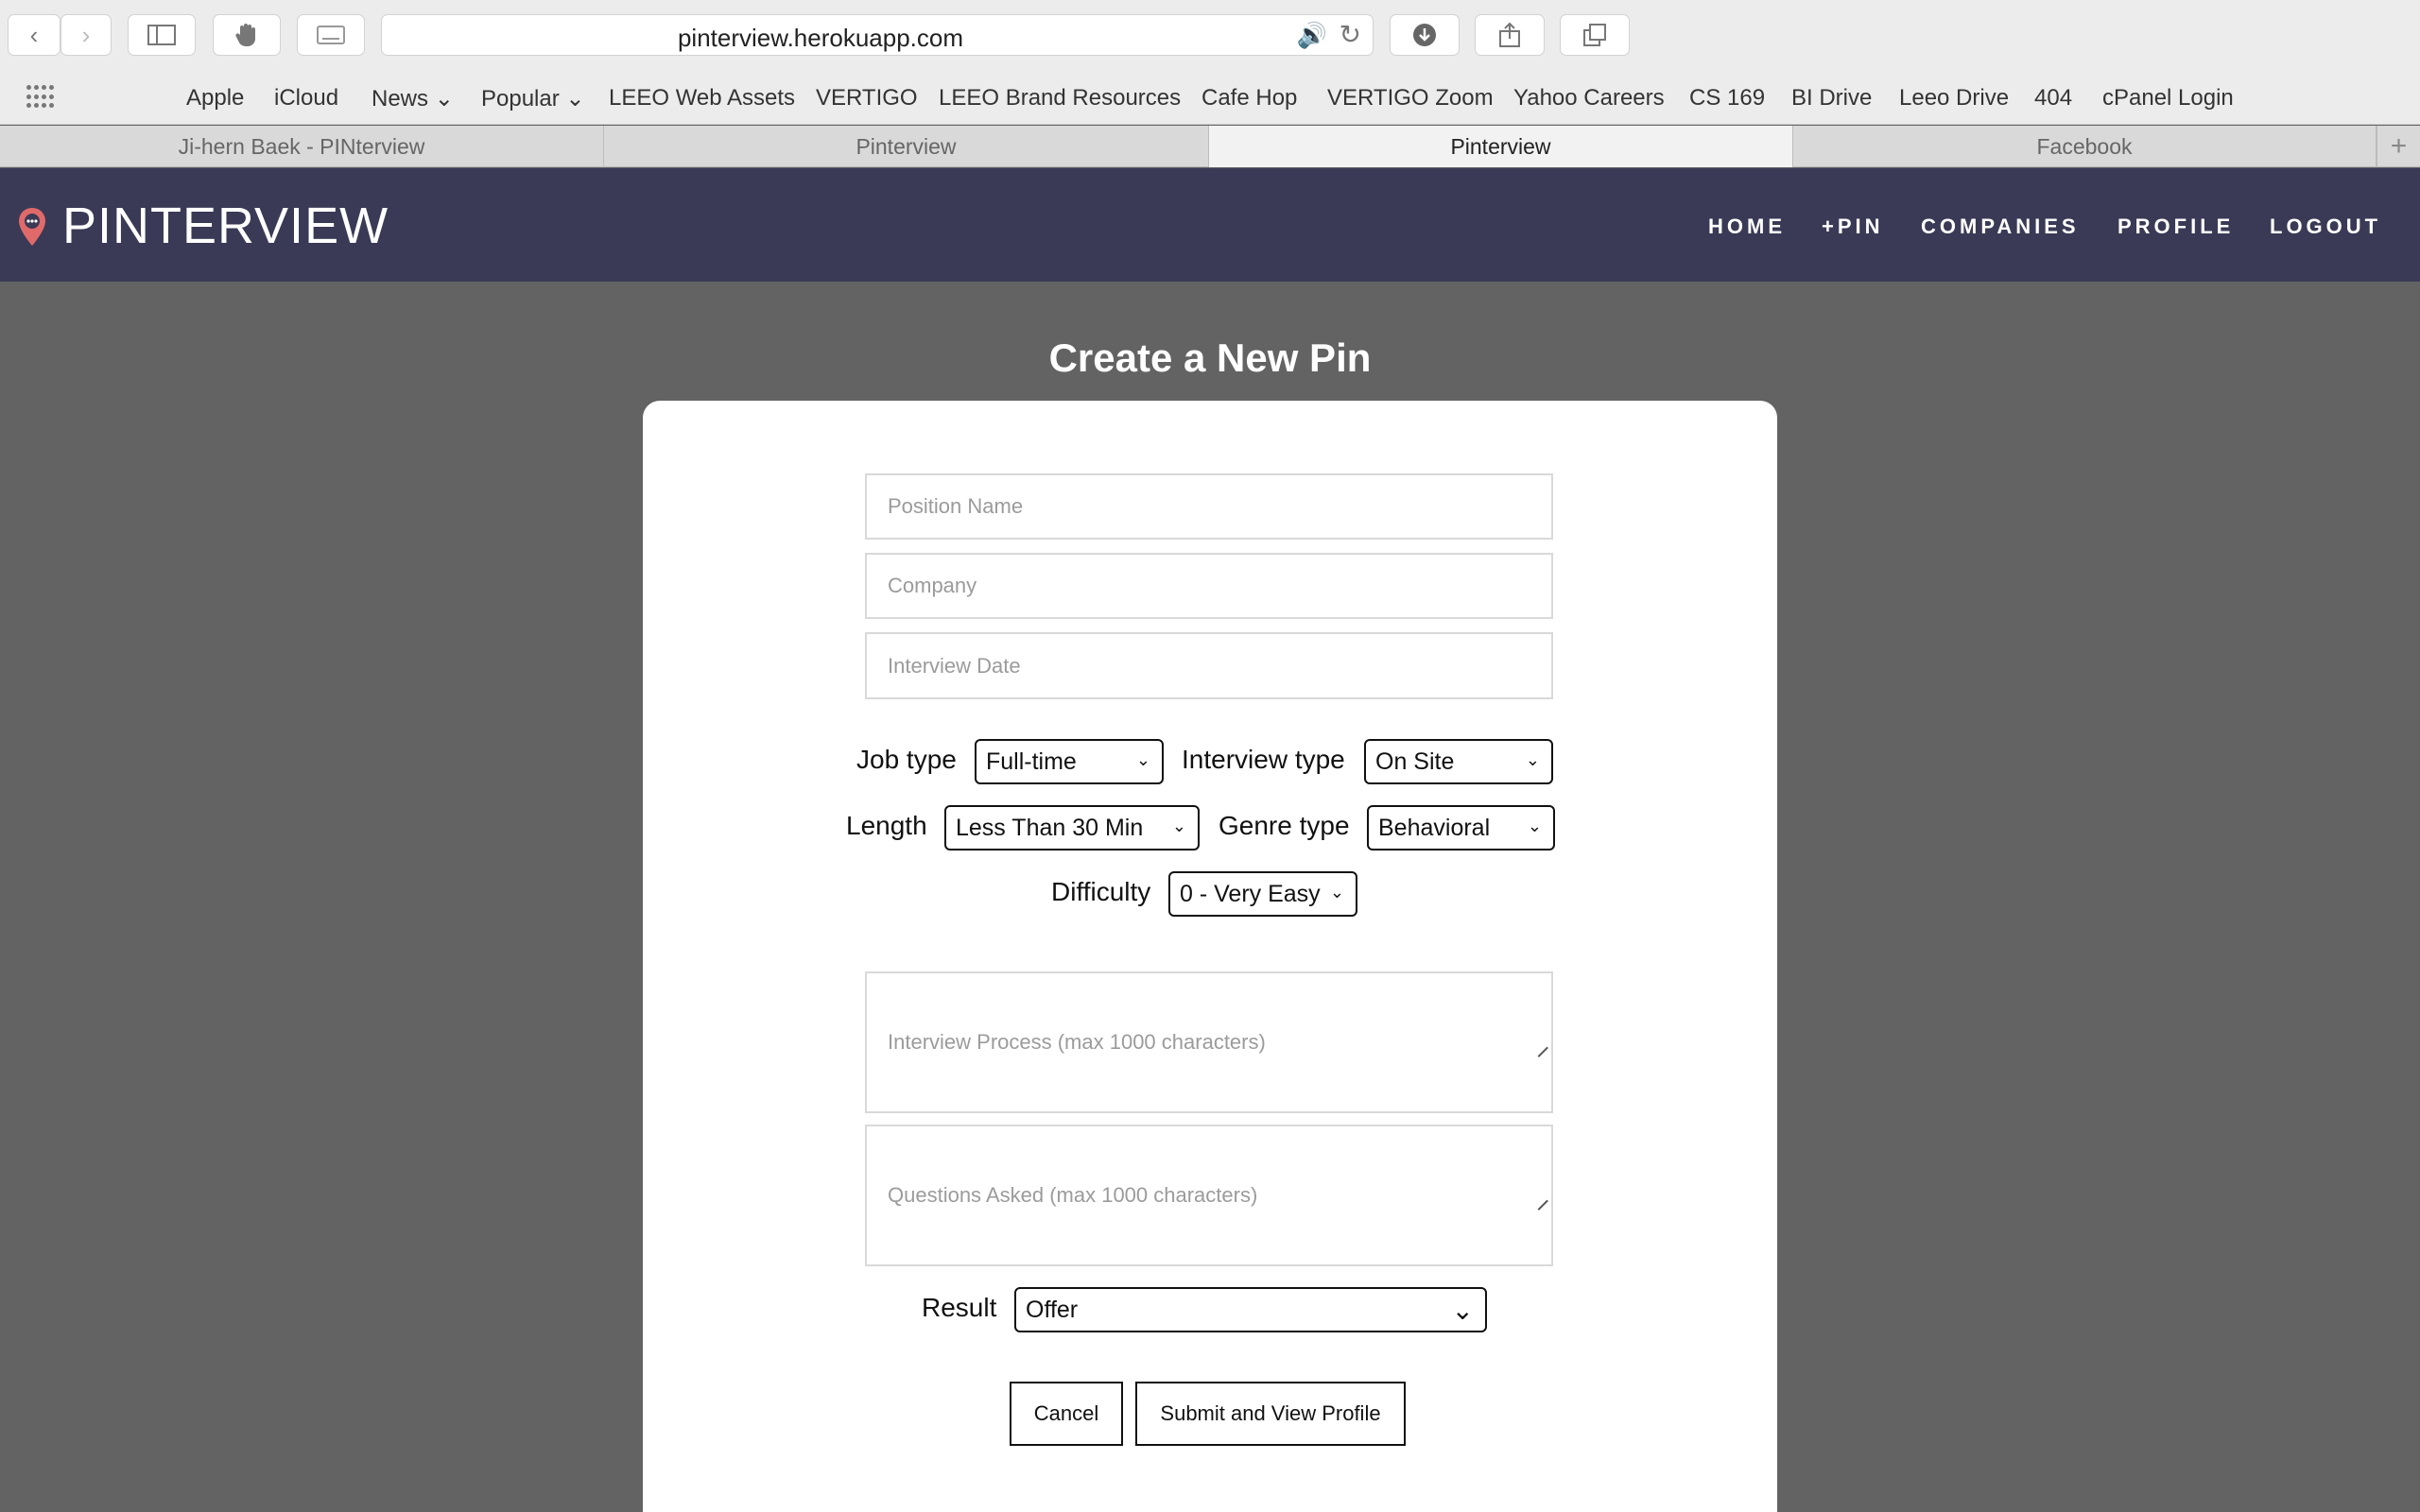 Image resolution: width=2420 pixels, height=1512 pixels. Describe the element at coordinates (2176, 227) in the screenshot. I see `nav-profile: PROFILE` at that location.